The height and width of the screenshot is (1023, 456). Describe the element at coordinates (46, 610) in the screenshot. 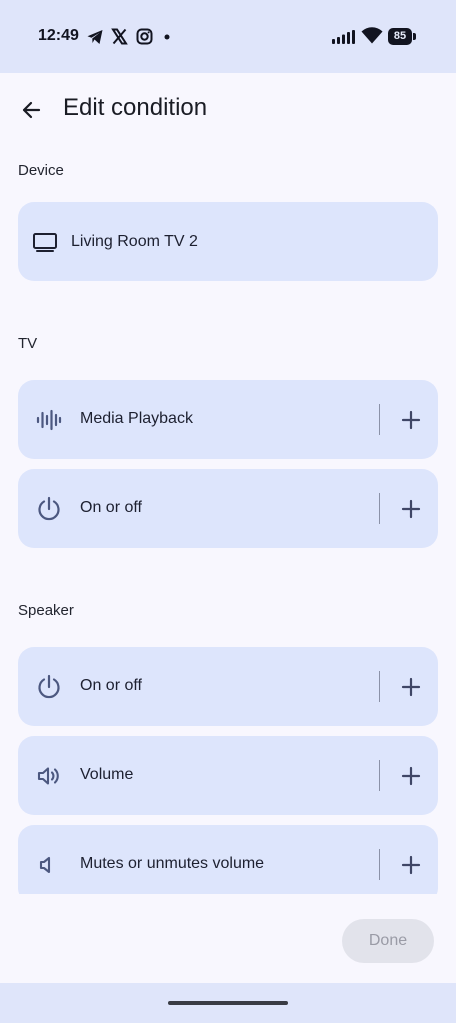

I see `section-header-speaker: Speaker` at that location.